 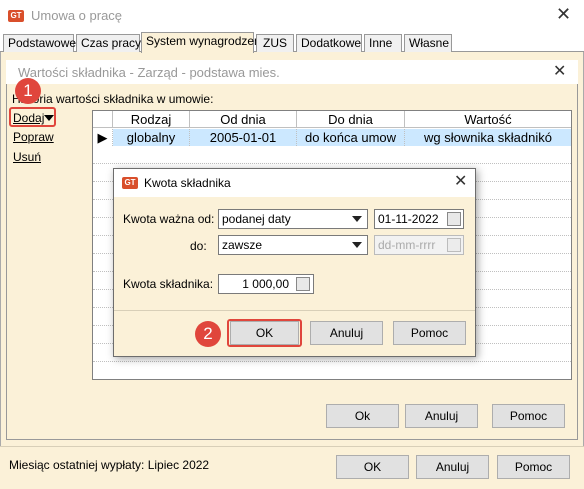 I want to click on app-logo-icon: GT, so click(x=16, y=16).